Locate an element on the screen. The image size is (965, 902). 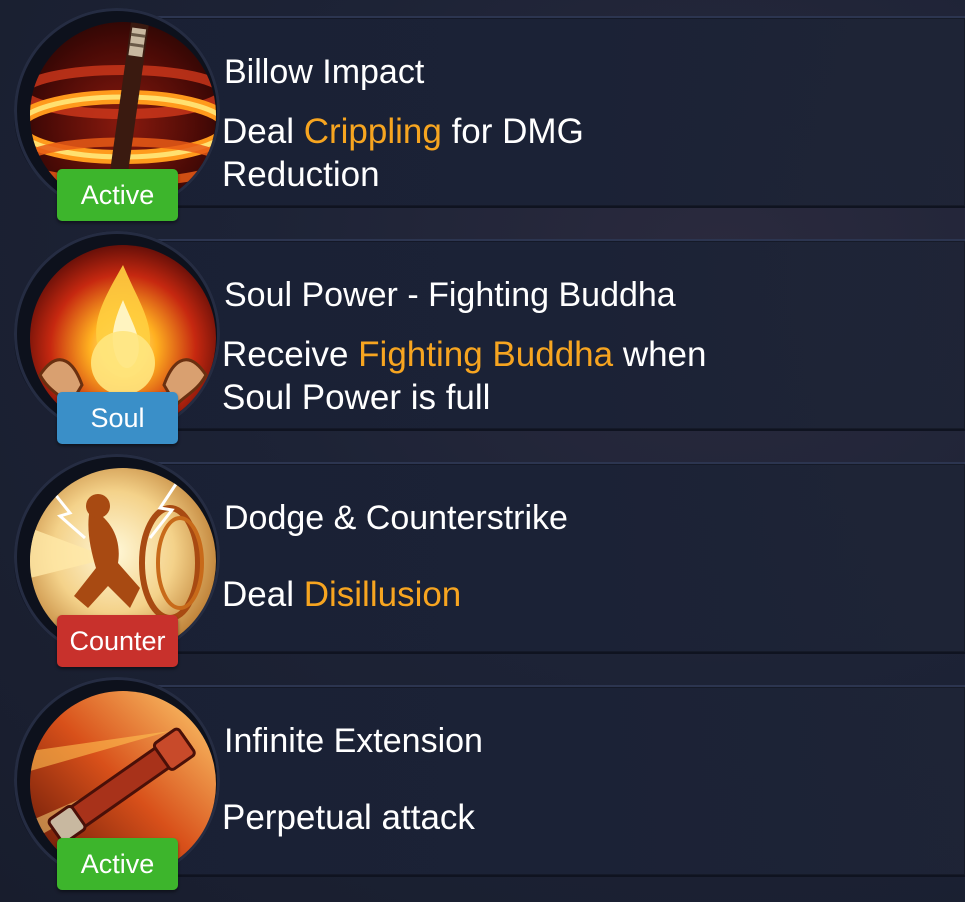
skill-keyword: Fighting Buddha is located at coordinates (486, 354).